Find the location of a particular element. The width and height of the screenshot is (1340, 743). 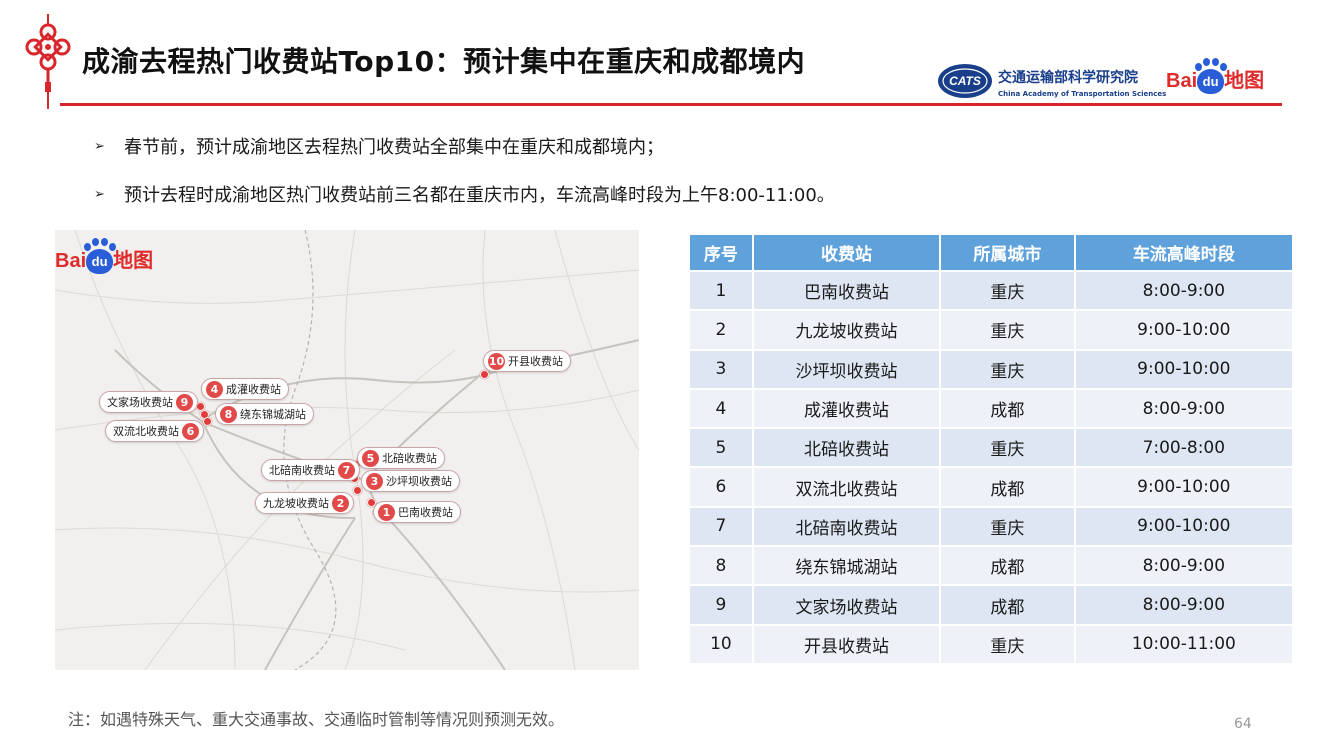

cell-rank: 4 is located at coordinates (721, 408).